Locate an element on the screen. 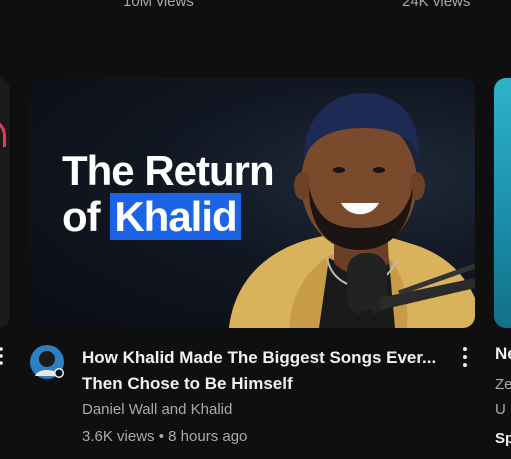 Image resolution: width=511 pixels, height=459 pixels. right-video-title-partial: Ne is located at coordinates (503, 354).